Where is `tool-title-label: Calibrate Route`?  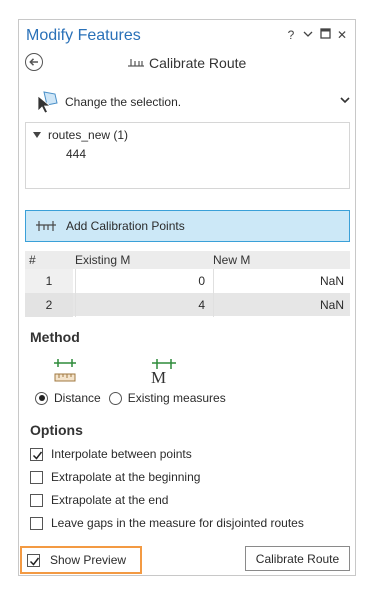
tool-title-label: Calibrate Route is located at coordinates (198, 63).